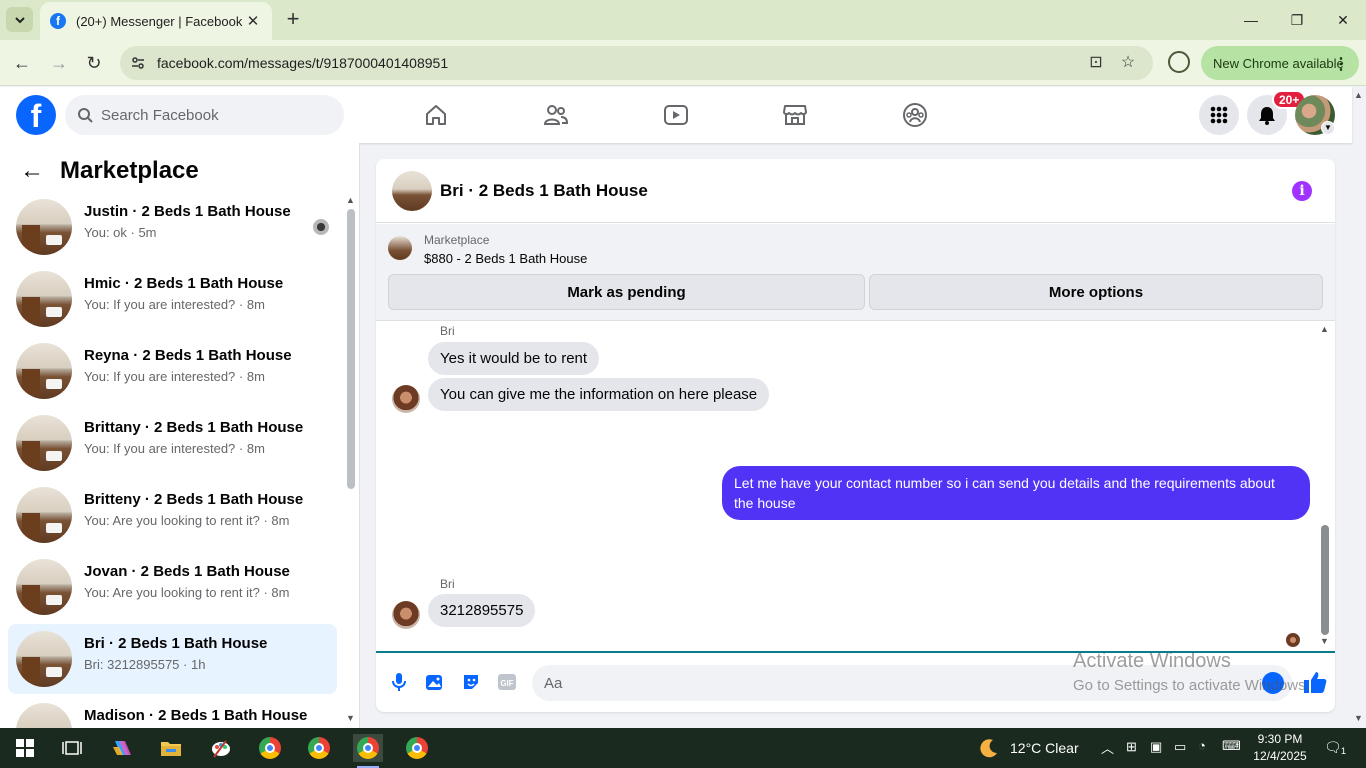 The height and width of the screenshot is (768, 1366). Describe the element at coordinates (1096, 292) in the screenshot. I see `more-options-button: More options` at that location.